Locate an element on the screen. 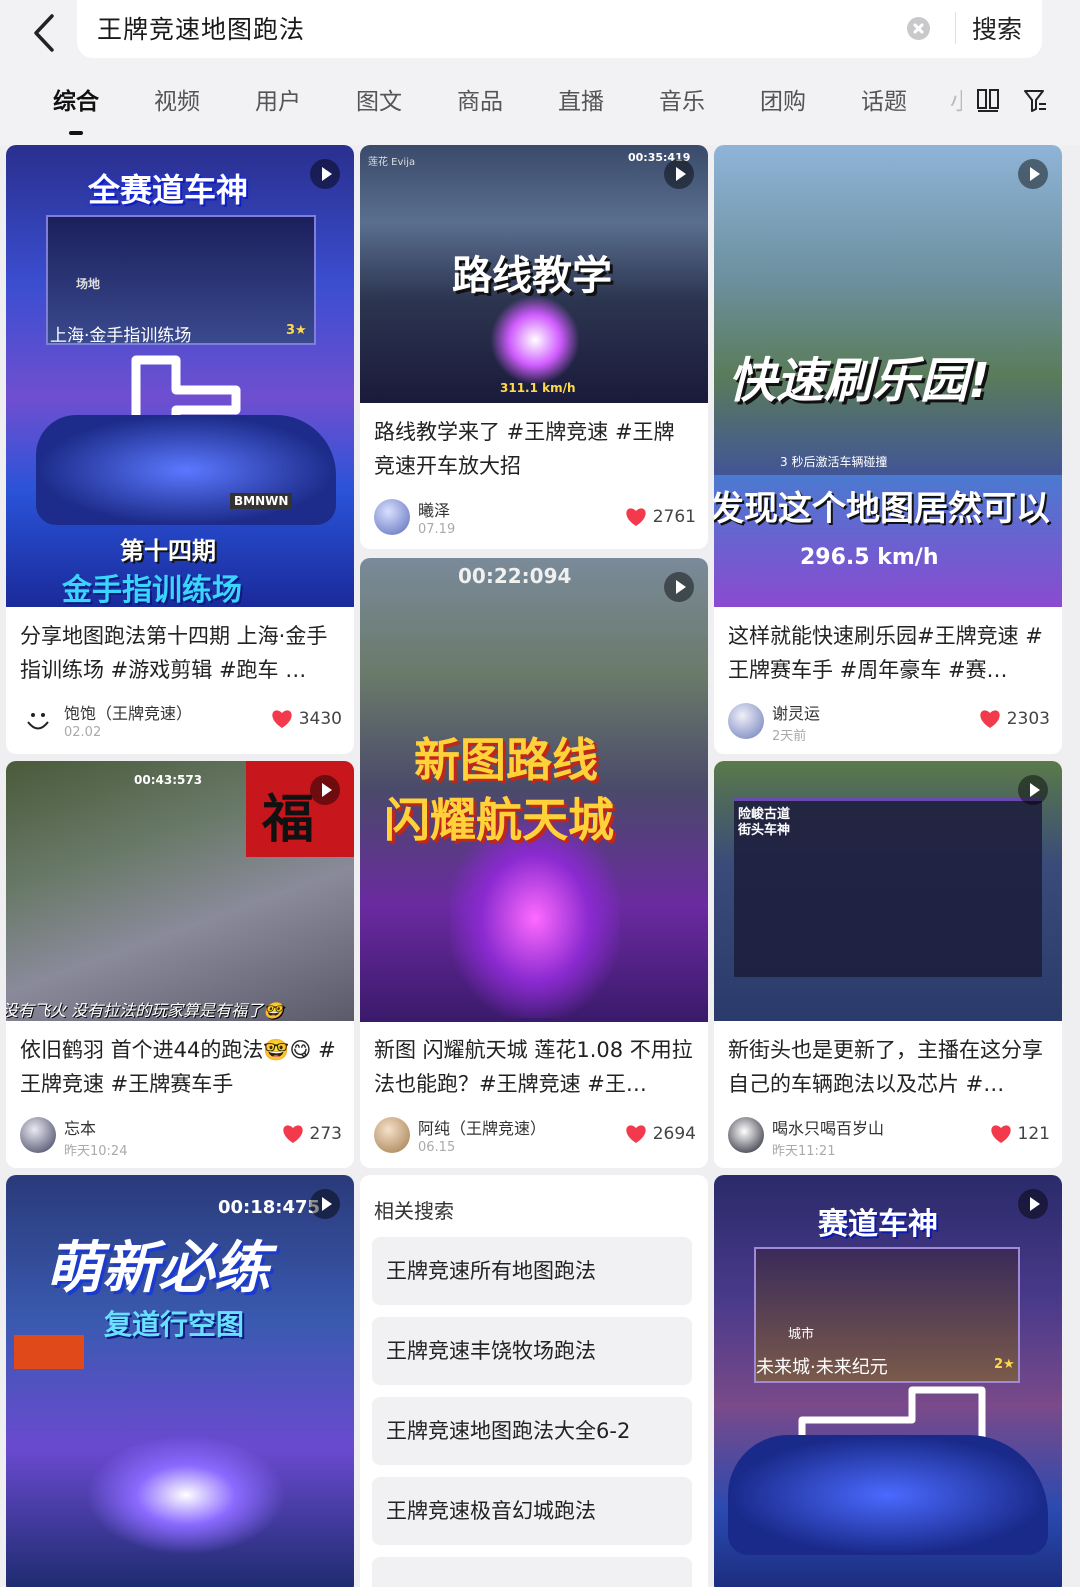  like-count-value: 2694 is located at coordinates (674, 1134).